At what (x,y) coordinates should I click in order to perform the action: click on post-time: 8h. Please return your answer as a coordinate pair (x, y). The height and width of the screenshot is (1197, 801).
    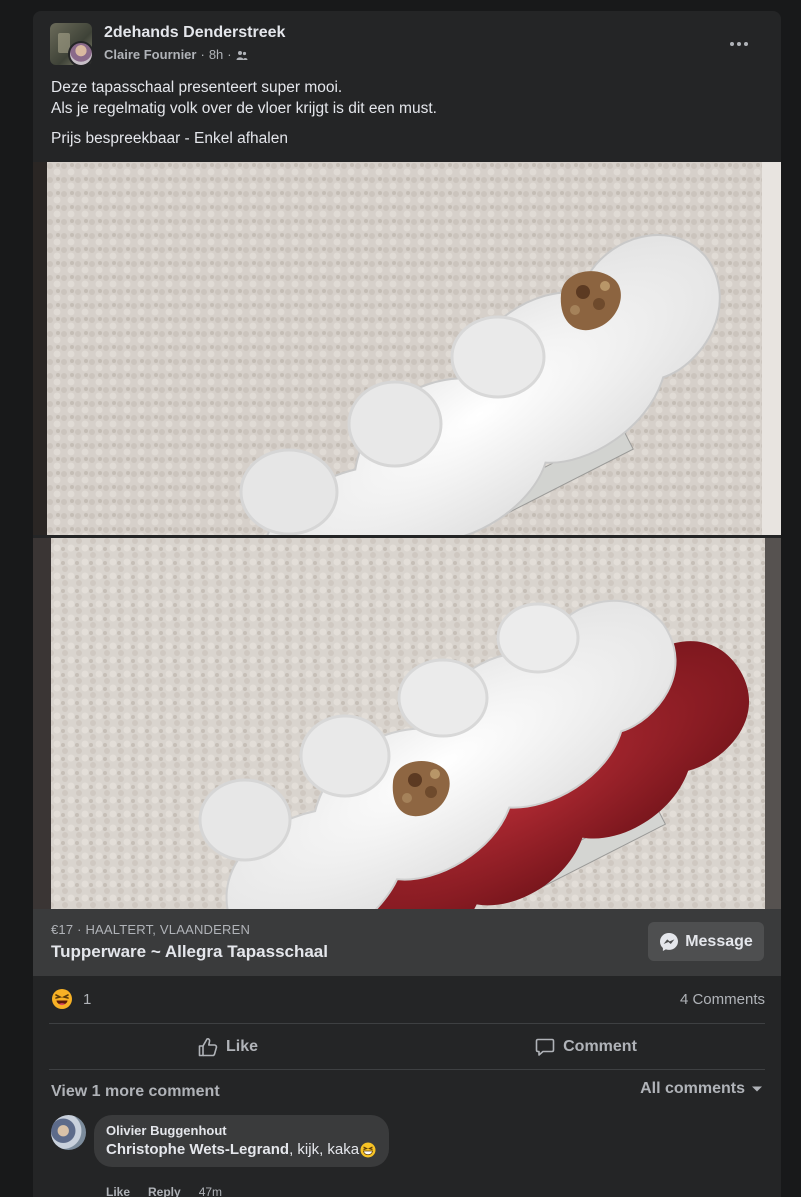
    Looking at the image, I should click on (216, 54).